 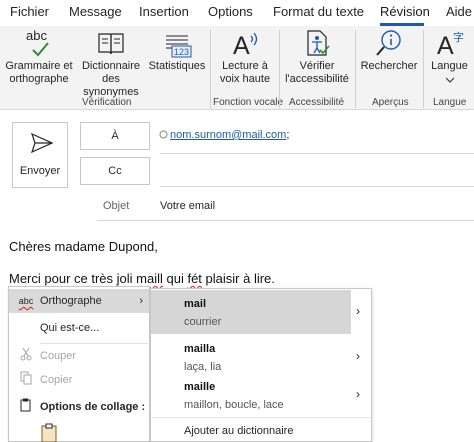 I want to click on spelling-icon: abc, so click(x=26, y=301).